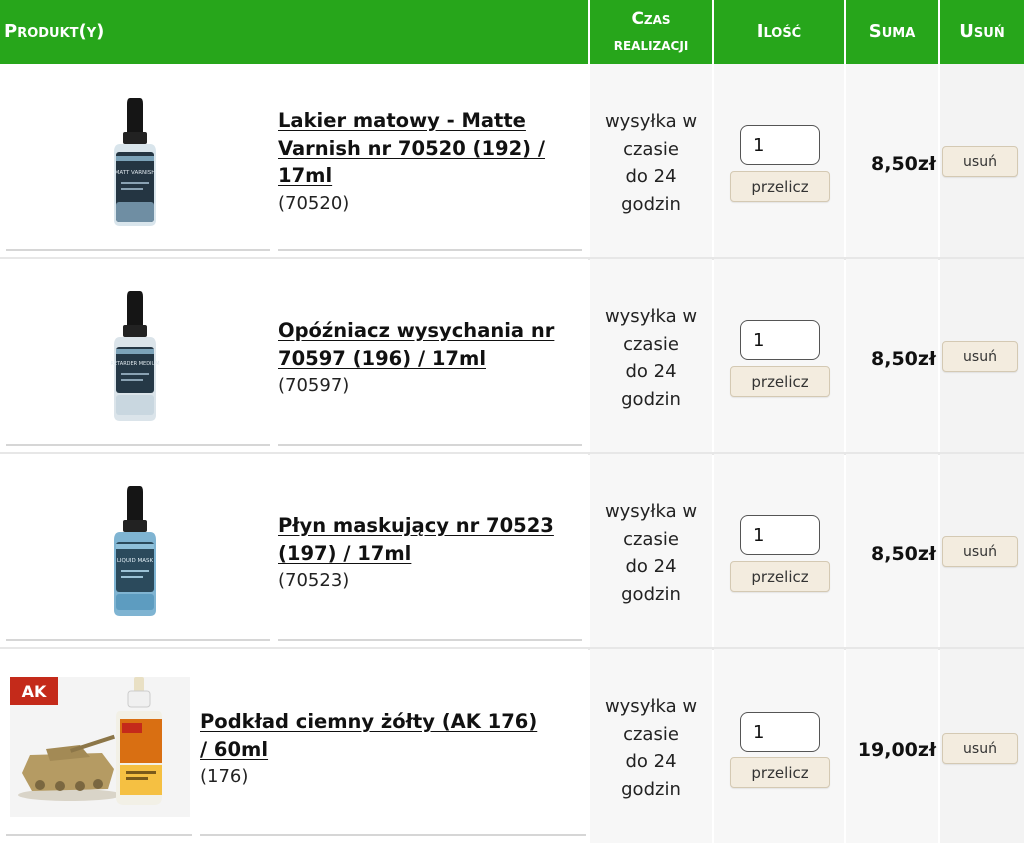 The image size is (1024, 843). Describe the element at coordinates (314, 203) in the screenshot. I see `product-code: (70520)` at that location.